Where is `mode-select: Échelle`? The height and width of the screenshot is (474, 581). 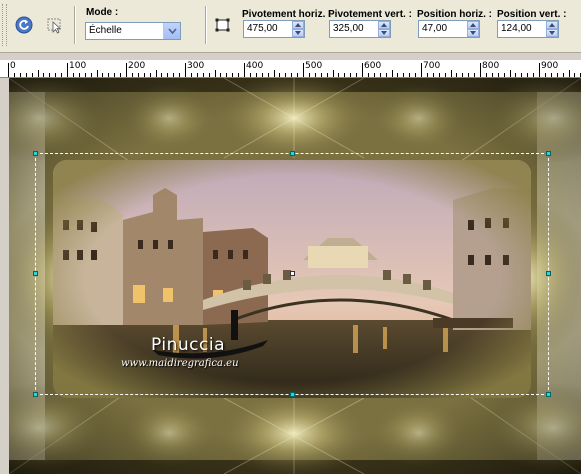 mode-select: Échelle is located at coordinates (133, 31).